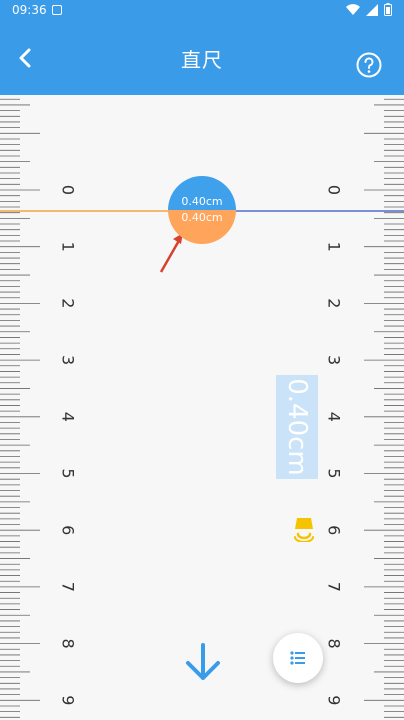  Describe the element at coordinates (202, 210) in the screenshot. I see `measurement-bubble: 0.40cm 0.40cm` at that location.